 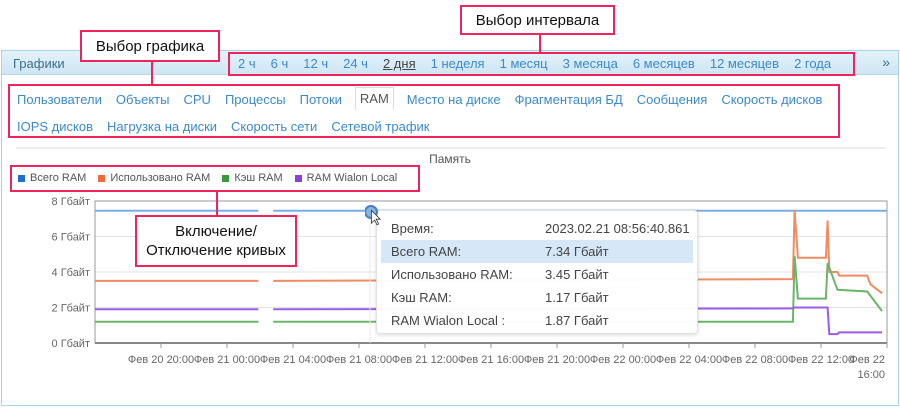 I want to click on tooltip-value: 3.45 Гбайт, so click(x=577, y=274).